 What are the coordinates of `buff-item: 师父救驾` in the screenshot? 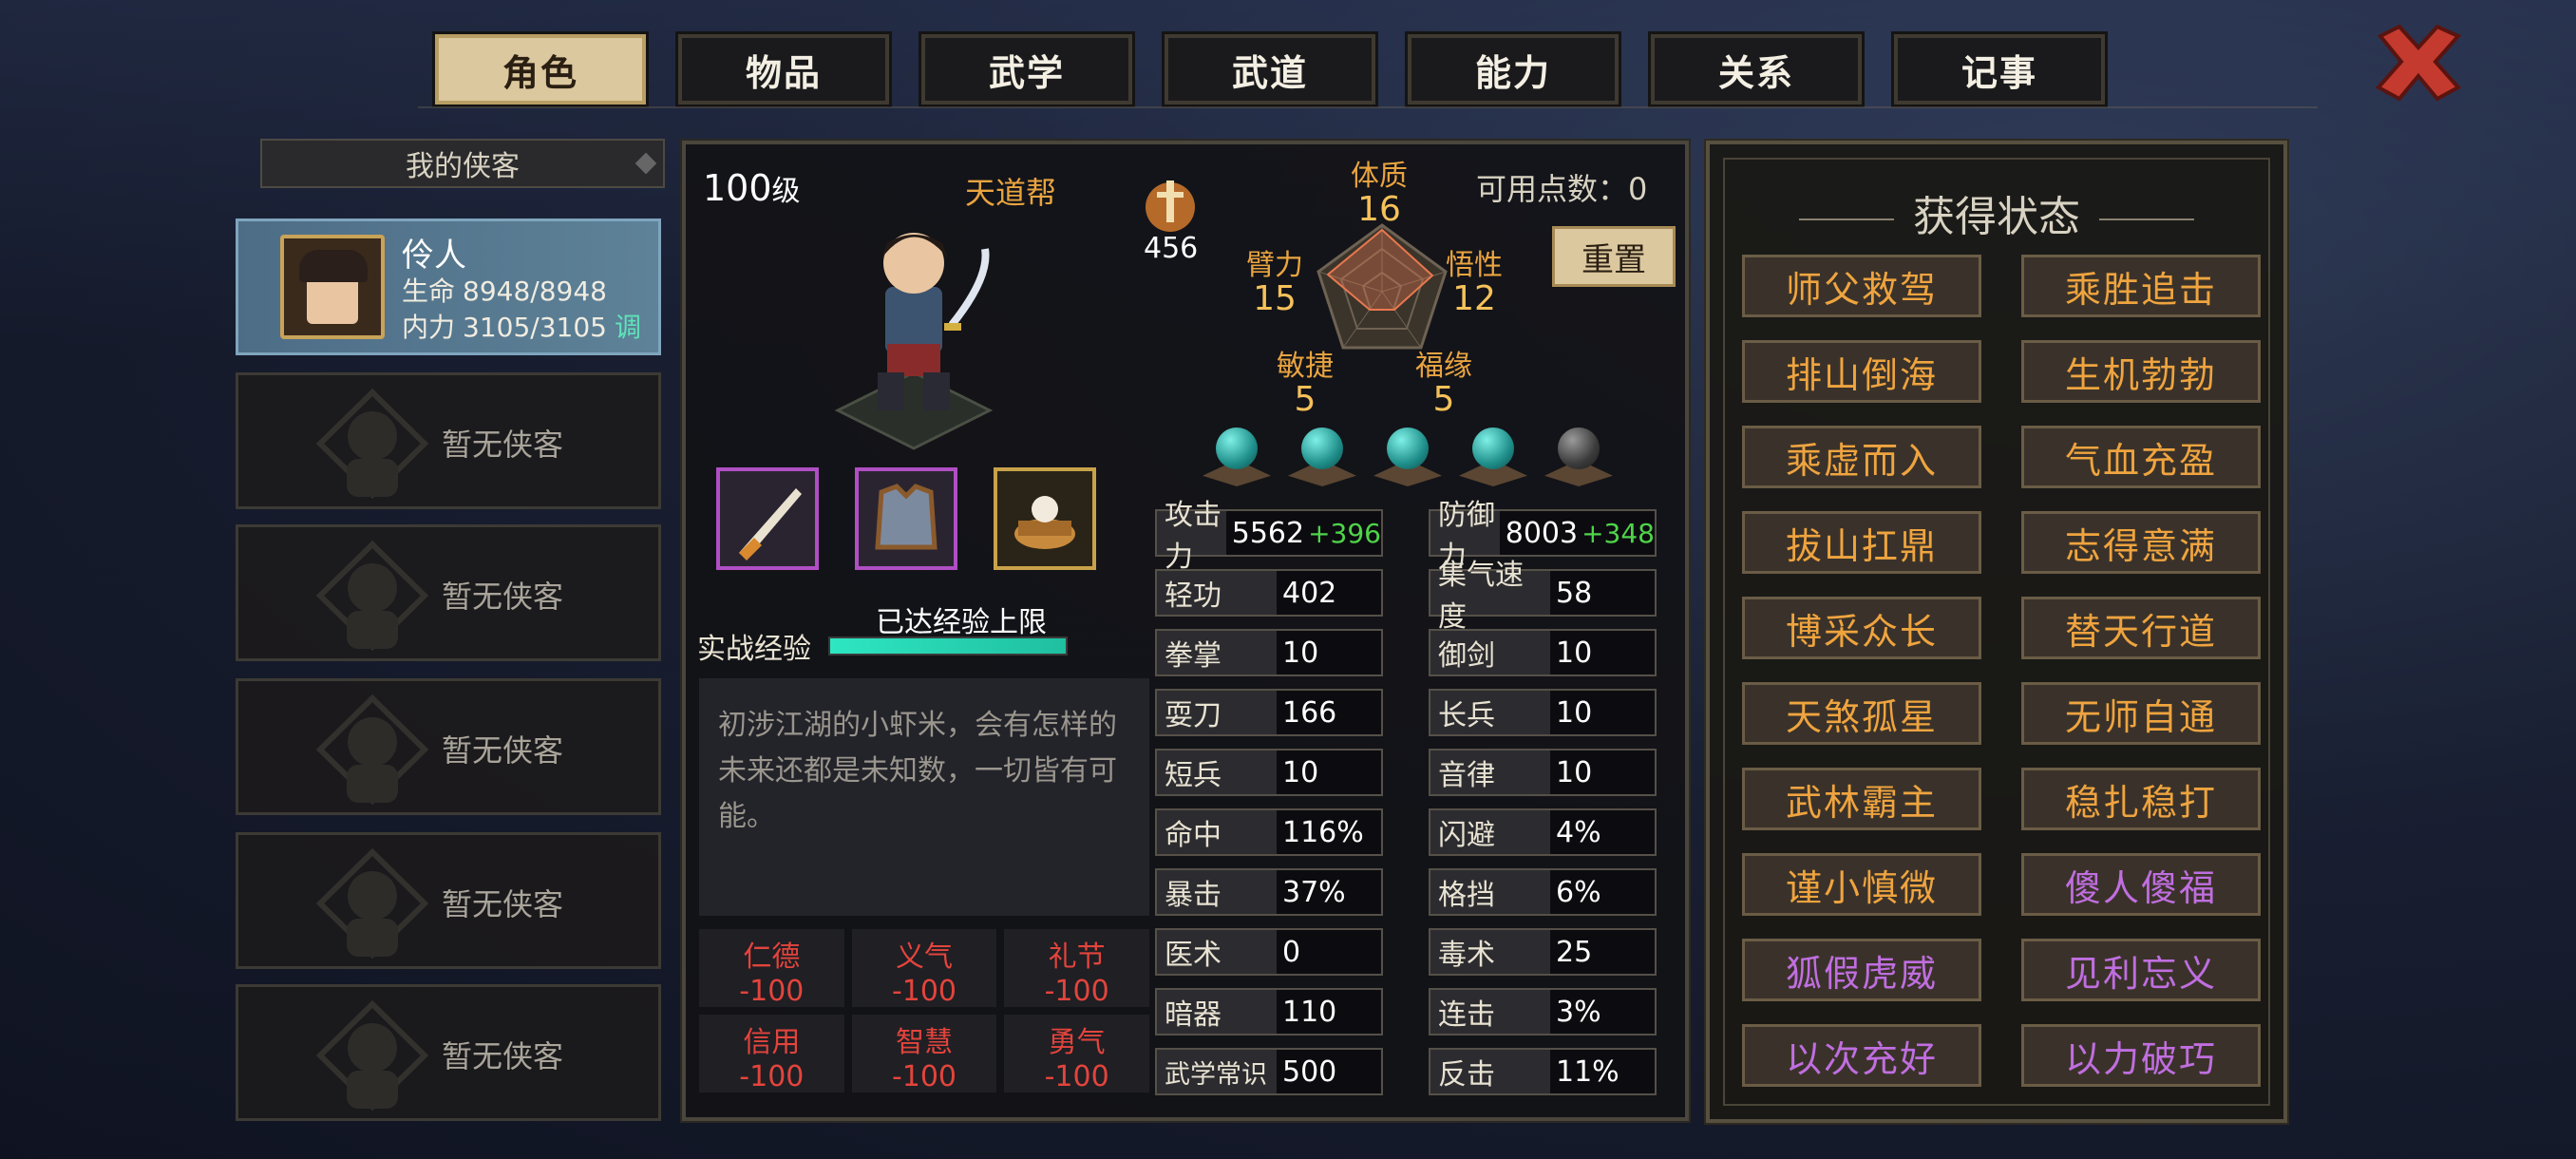 It's located at (1861, 286).